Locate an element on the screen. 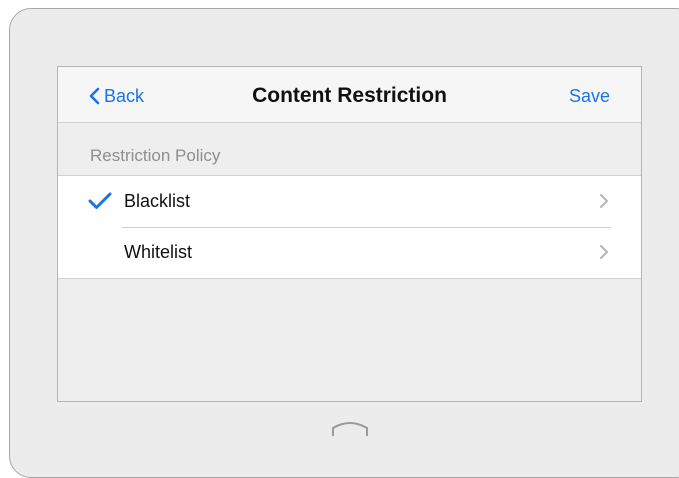  list-item-label: Blacklist is located at coordinates (157, 201).